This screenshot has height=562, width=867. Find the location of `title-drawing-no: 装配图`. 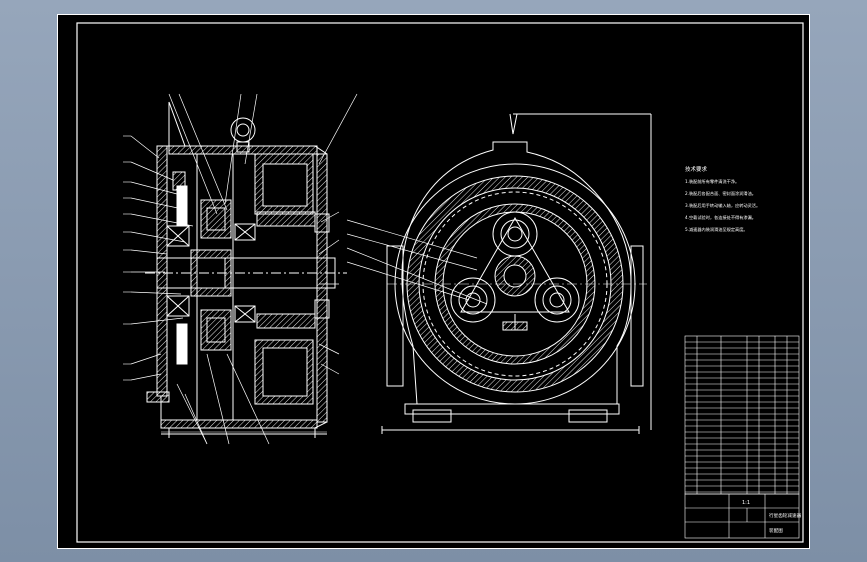

title-drawing-no: 装配图 is located at coordinates (776, 530).